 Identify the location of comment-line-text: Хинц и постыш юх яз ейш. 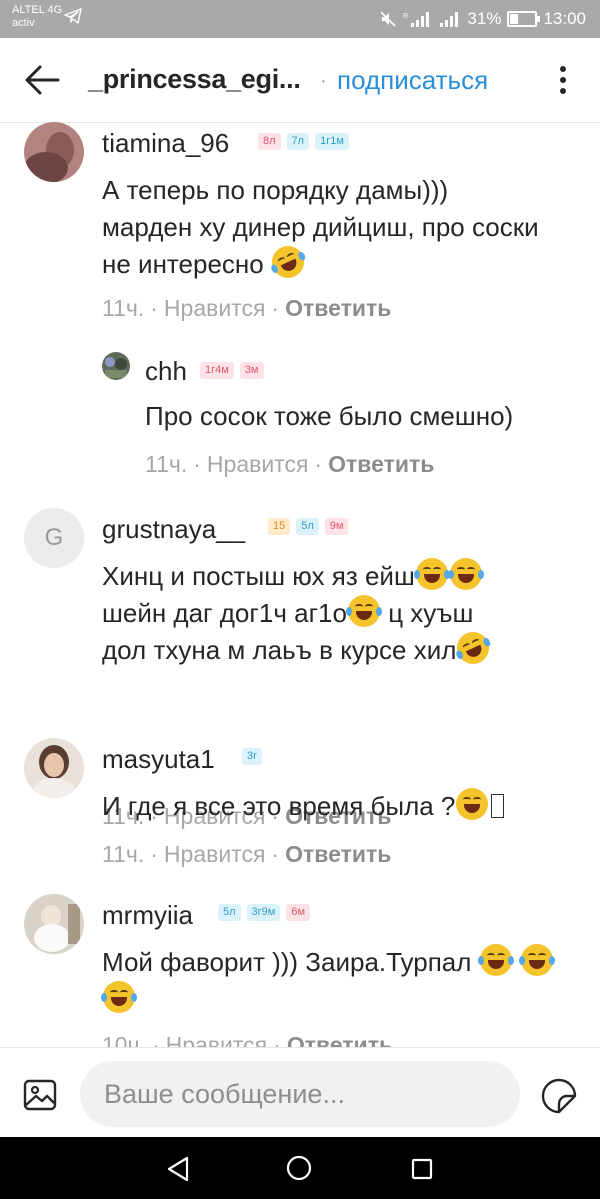
(258, 576).